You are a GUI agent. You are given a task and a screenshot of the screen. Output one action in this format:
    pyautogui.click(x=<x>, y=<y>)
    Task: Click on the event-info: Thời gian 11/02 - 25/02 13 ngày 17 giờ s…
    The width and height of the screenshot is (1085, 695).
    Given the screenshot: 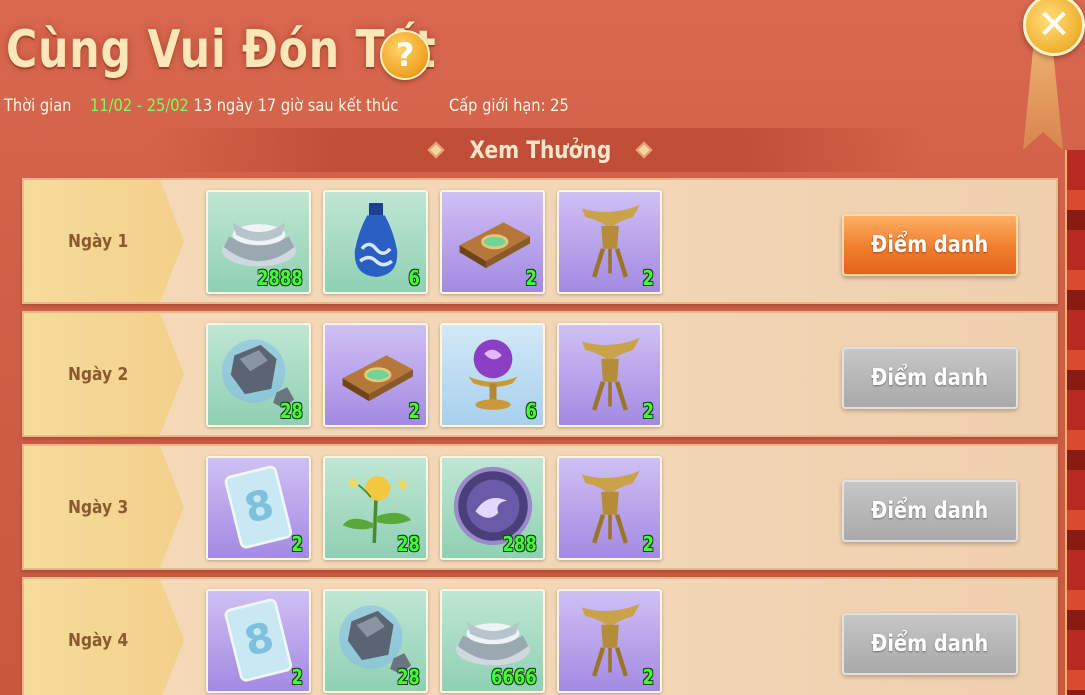 What is the action you would take?
    pyautogui.click(x=286, y=106)
    